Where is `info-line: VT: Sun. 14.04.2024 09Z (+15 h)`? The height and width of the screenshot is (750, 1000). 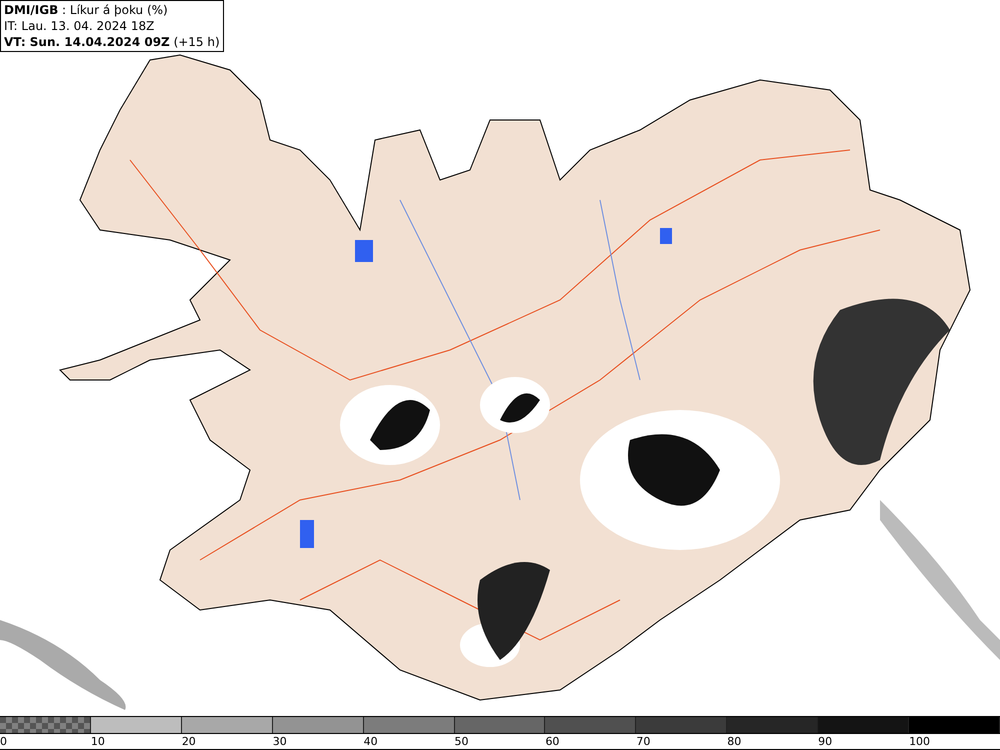
info-line: VT: Sun. 14.04.2024 09Z (+15 h) is located at coordinates (112, 42).